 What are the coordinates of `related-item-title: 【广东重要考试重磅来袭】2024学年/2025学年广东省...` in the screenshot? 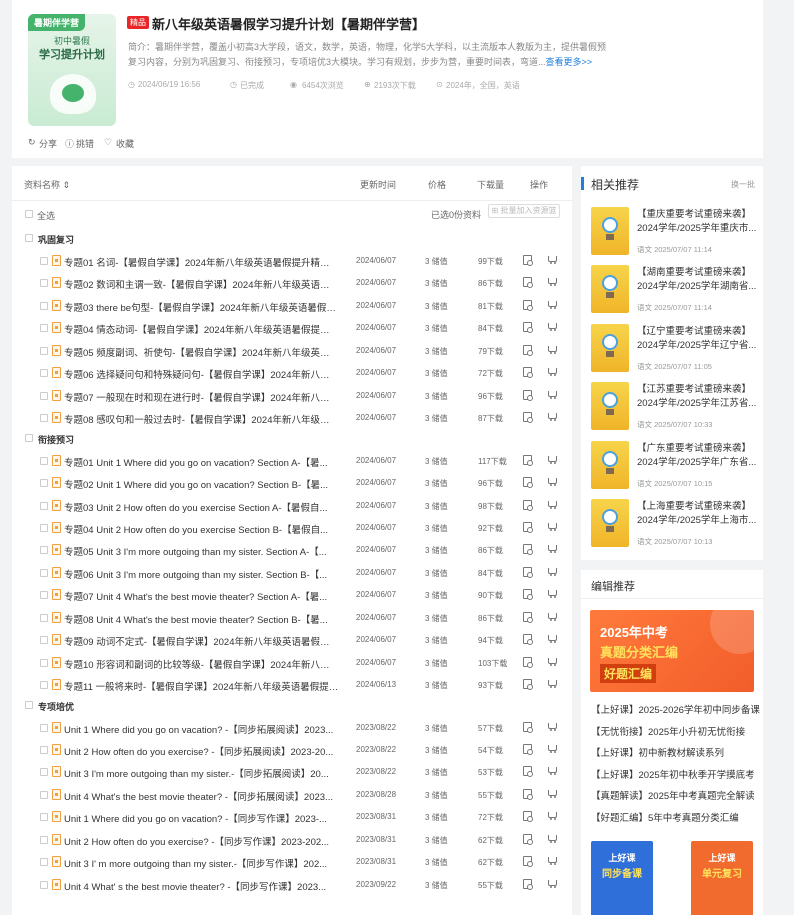 It's located at (697, 456).